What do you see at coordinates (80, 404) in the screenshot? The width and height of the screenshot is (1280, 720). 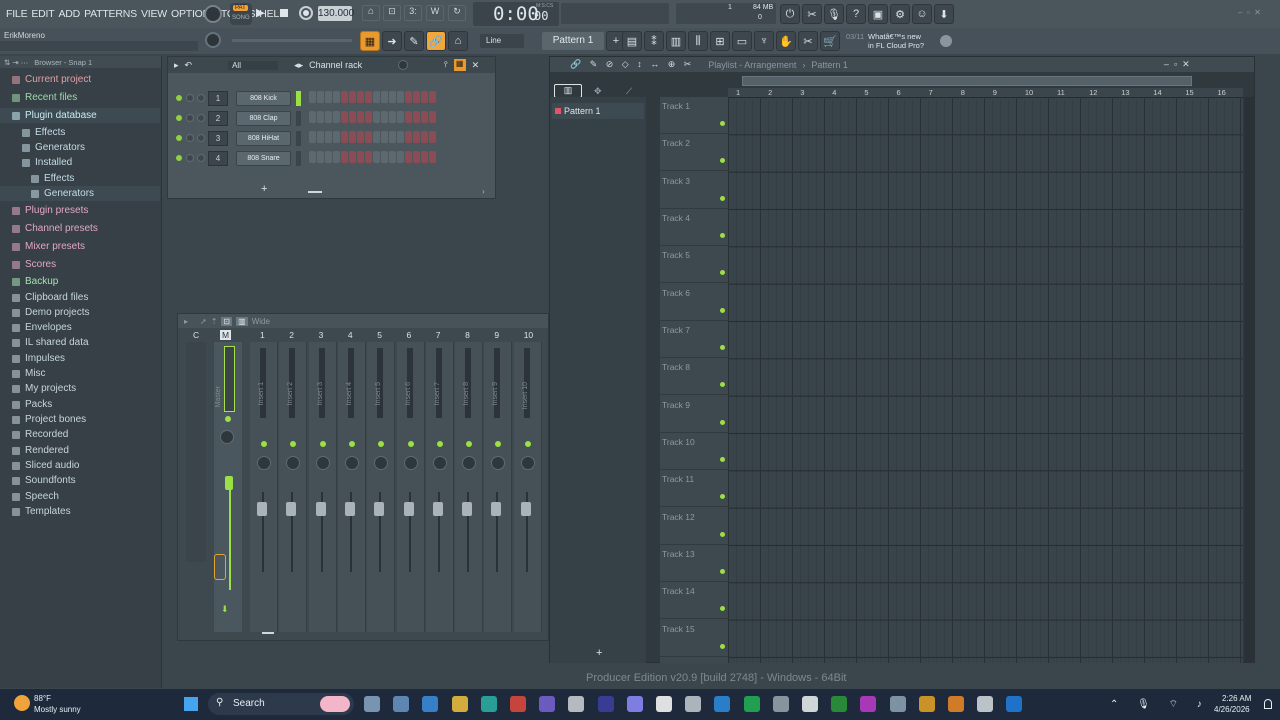 I see `browser-item: Packs` at bounding box center [80, 404].